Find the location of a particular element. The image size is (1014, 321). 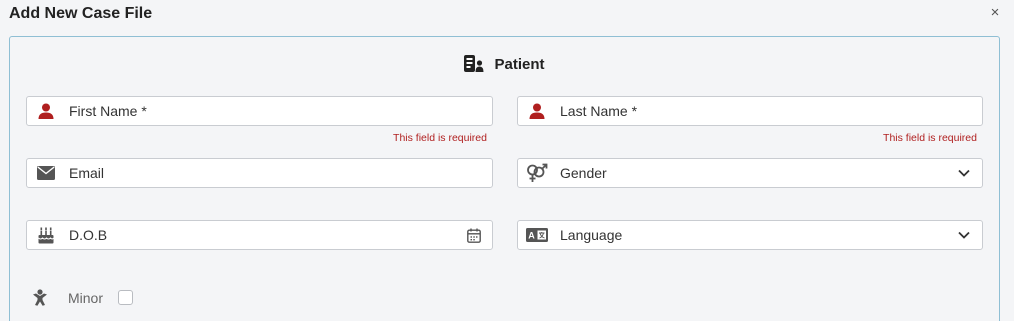

first-name-error: This field is required is located at coordinates (440, 138).